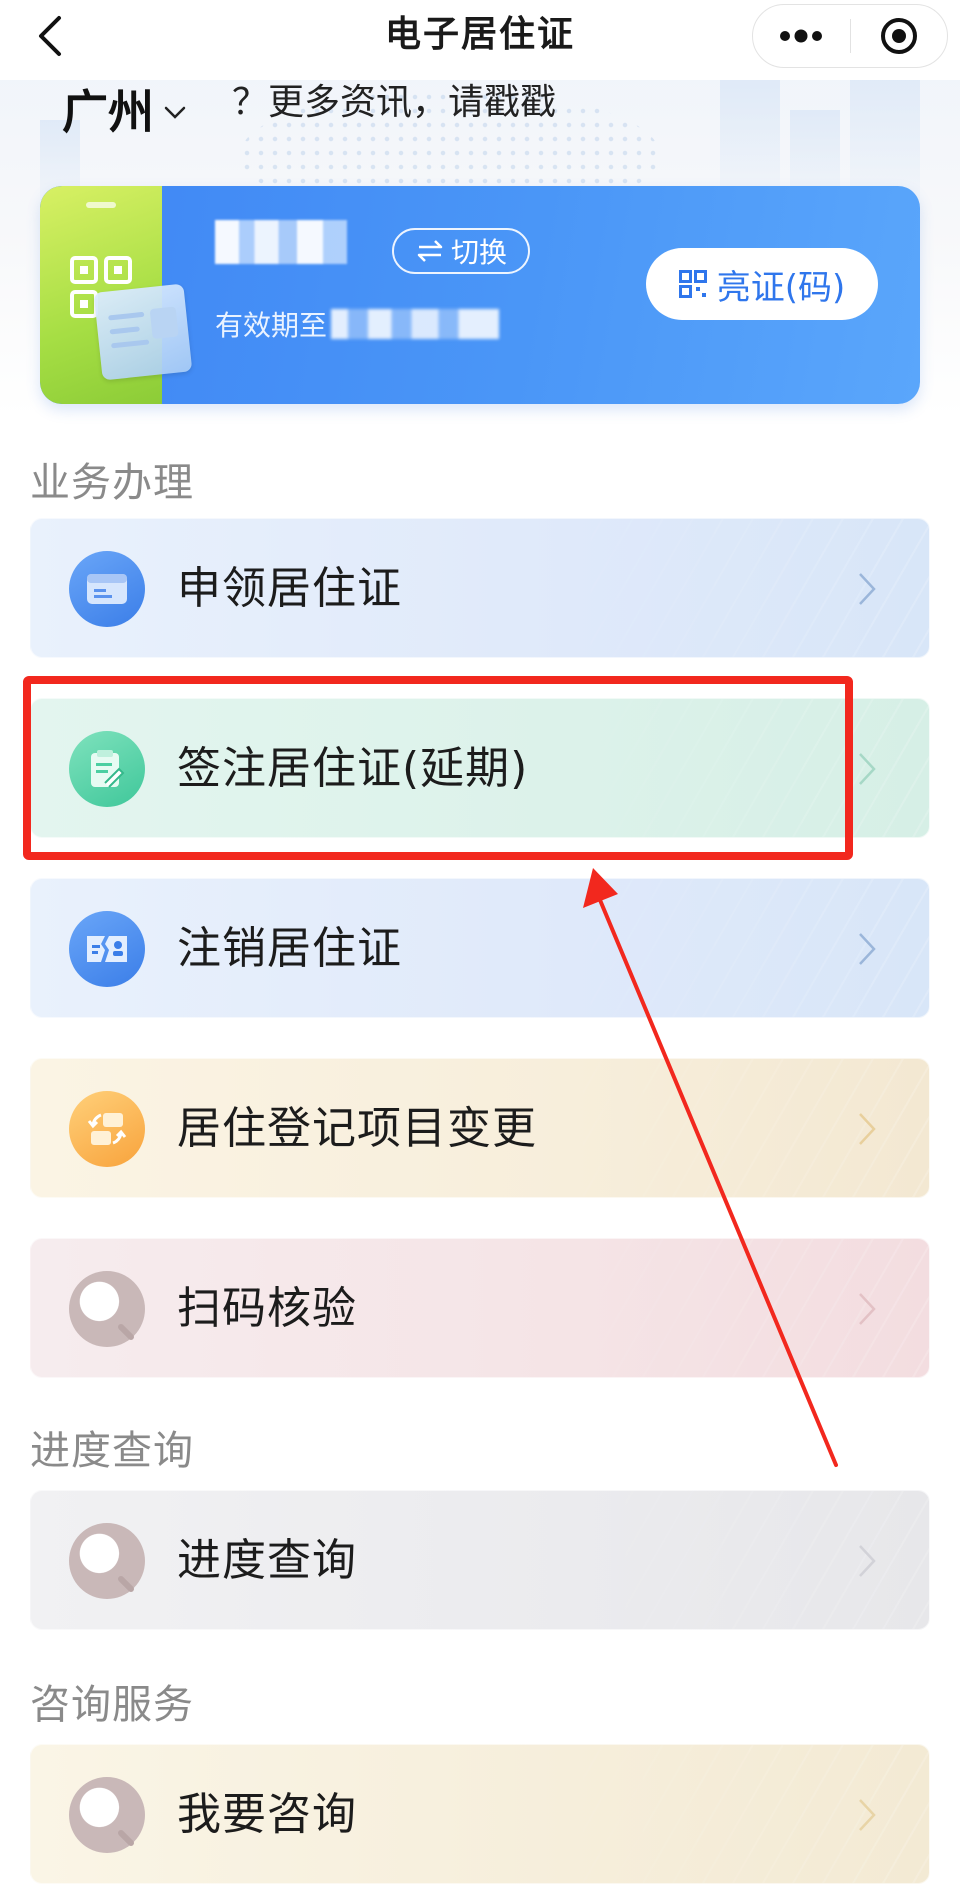  What do you see at coordinates (357, 1128) in the screenshot?
I see `menu-item-label: 居住登记项目变更` at bounding box center [357, 1128].